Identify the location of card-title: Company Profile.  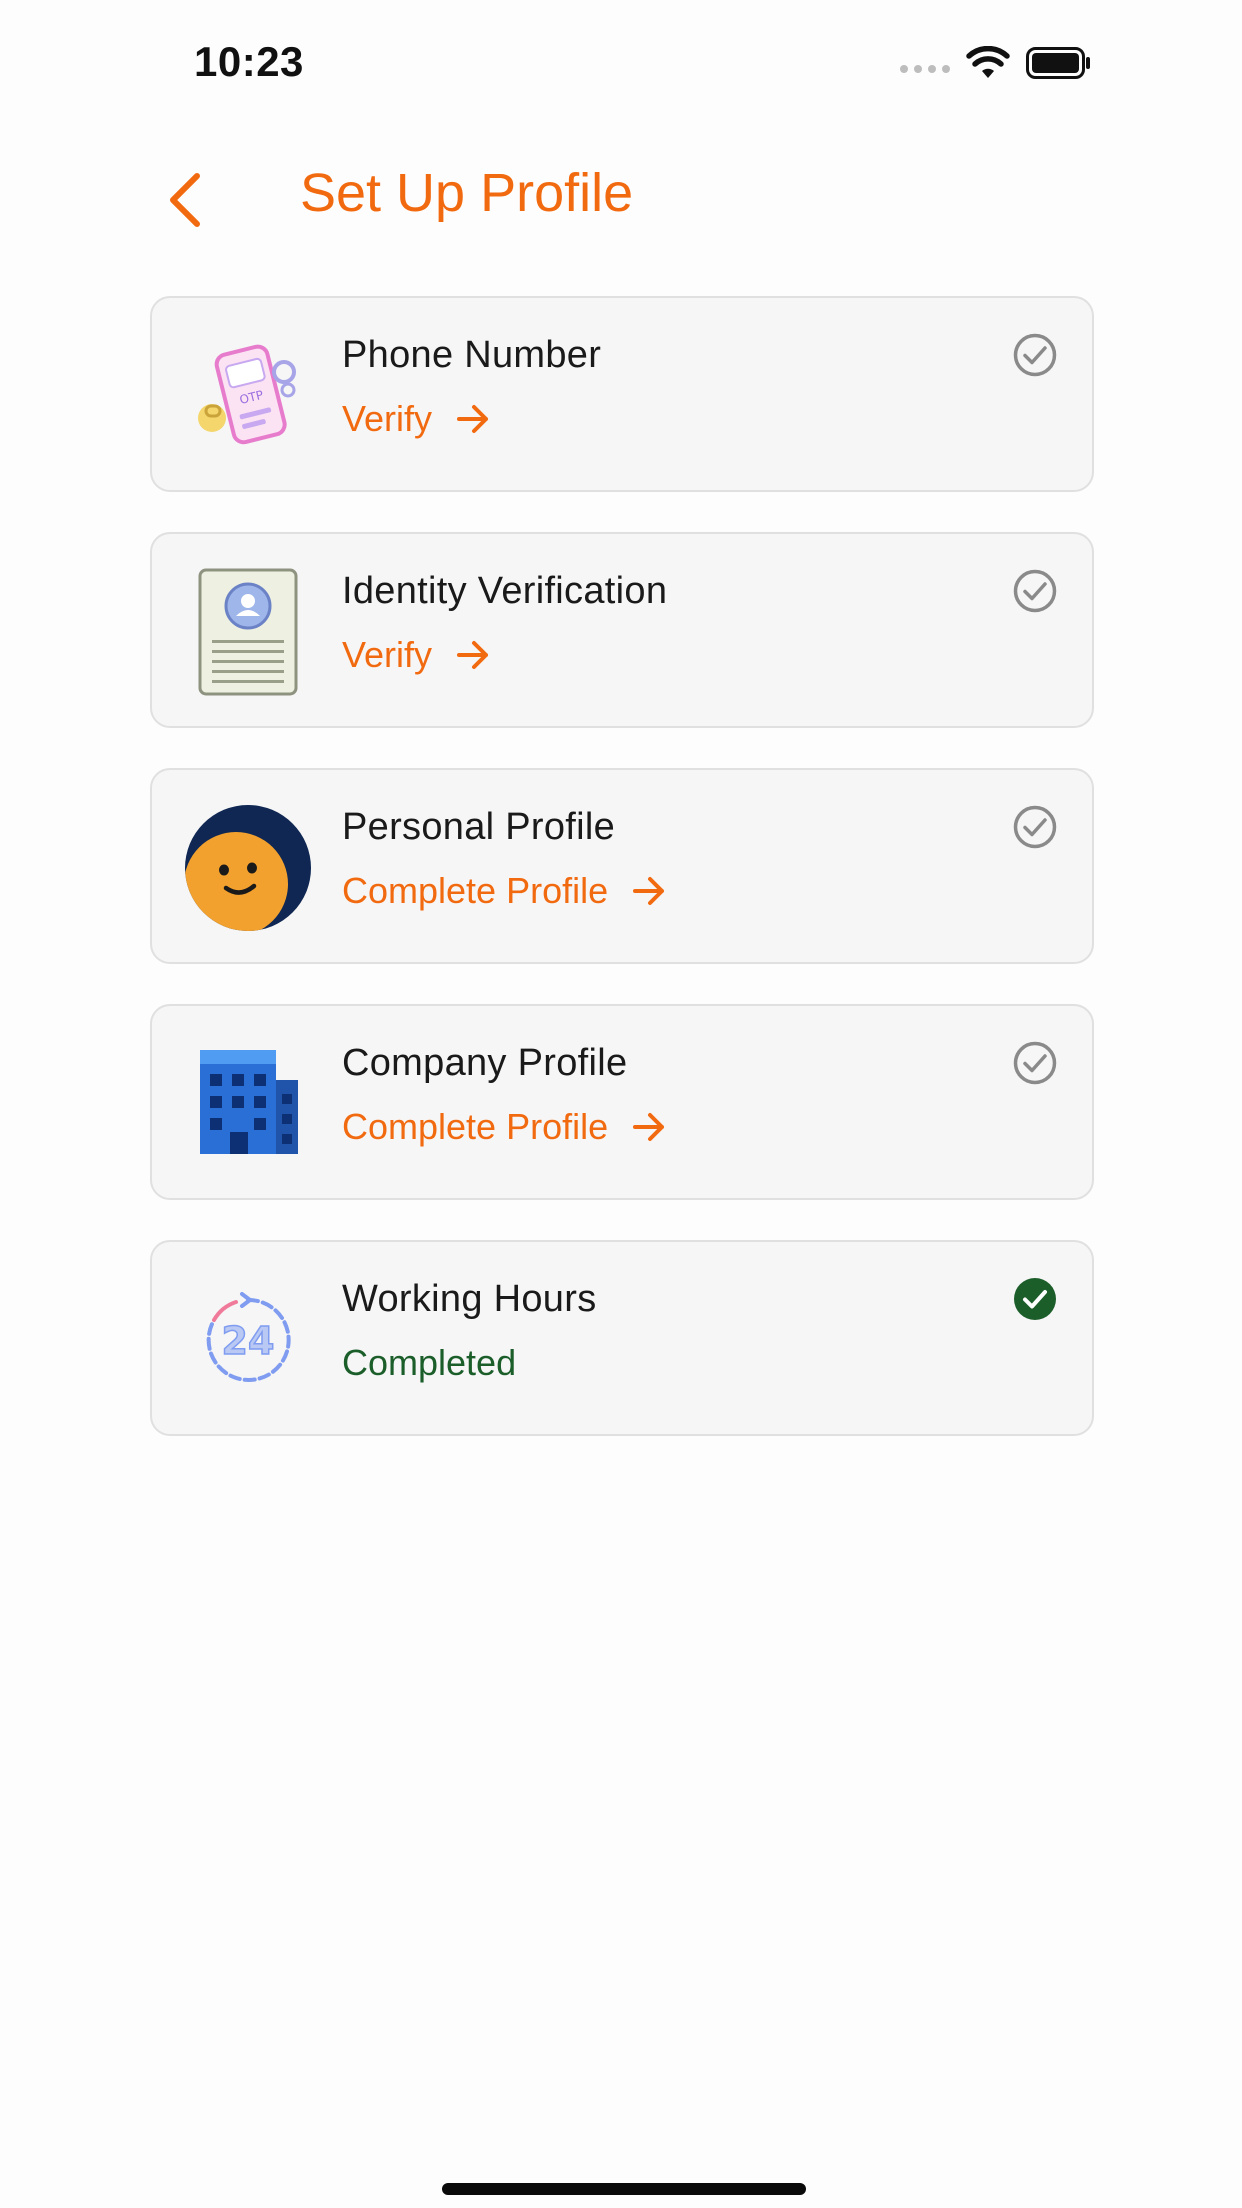
(485, 1063).